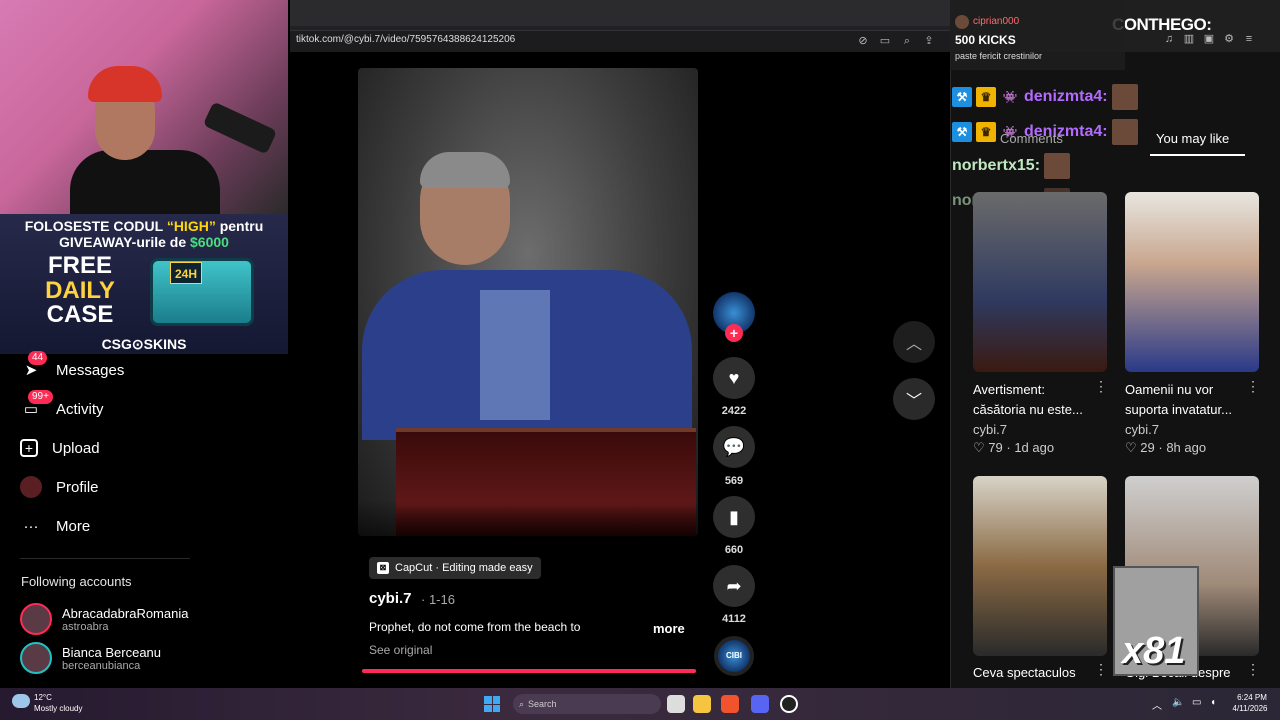 The height and width of the screenshot is (720, 1280). I want to click on cloud-icon, so click(21, 701).